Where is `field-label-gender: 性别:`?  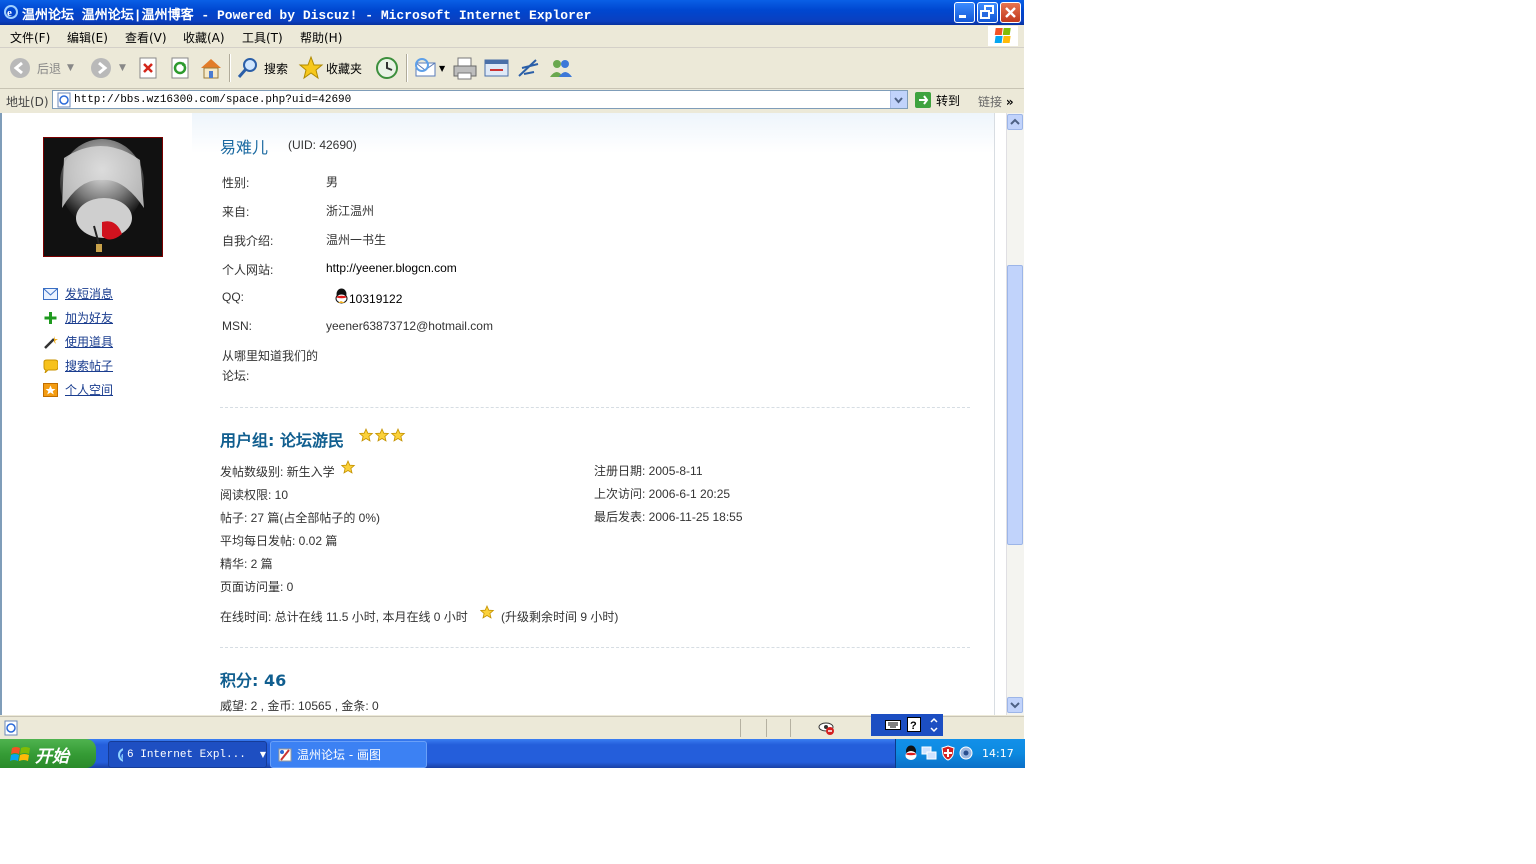 field-label-gender: 性别: is located at coordinates (236, 183).